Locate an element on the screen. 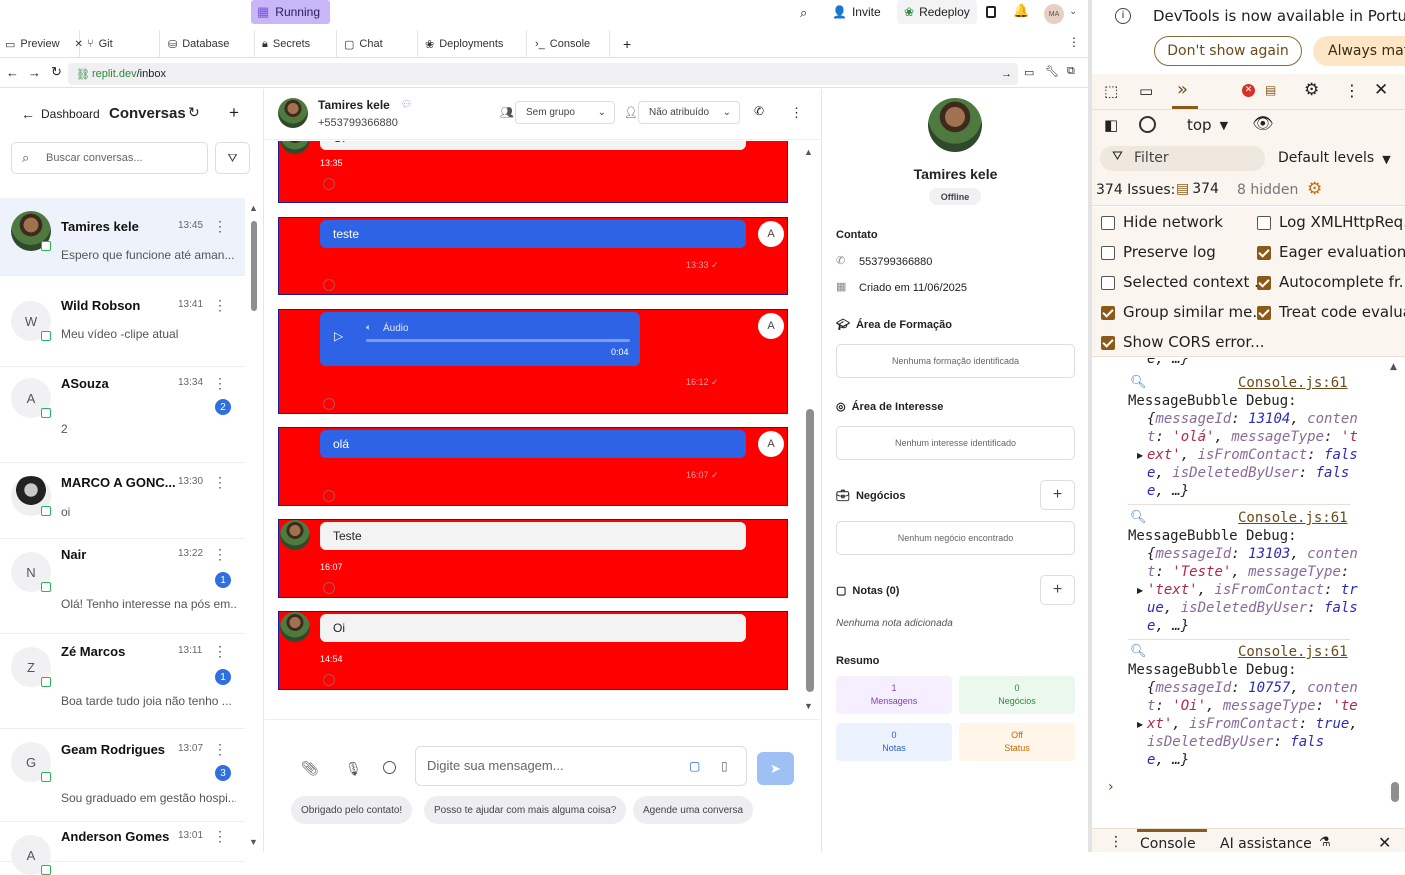 The image size is (1405, 875). forward-arrow-icon: → is located at coordinates (34, 72).